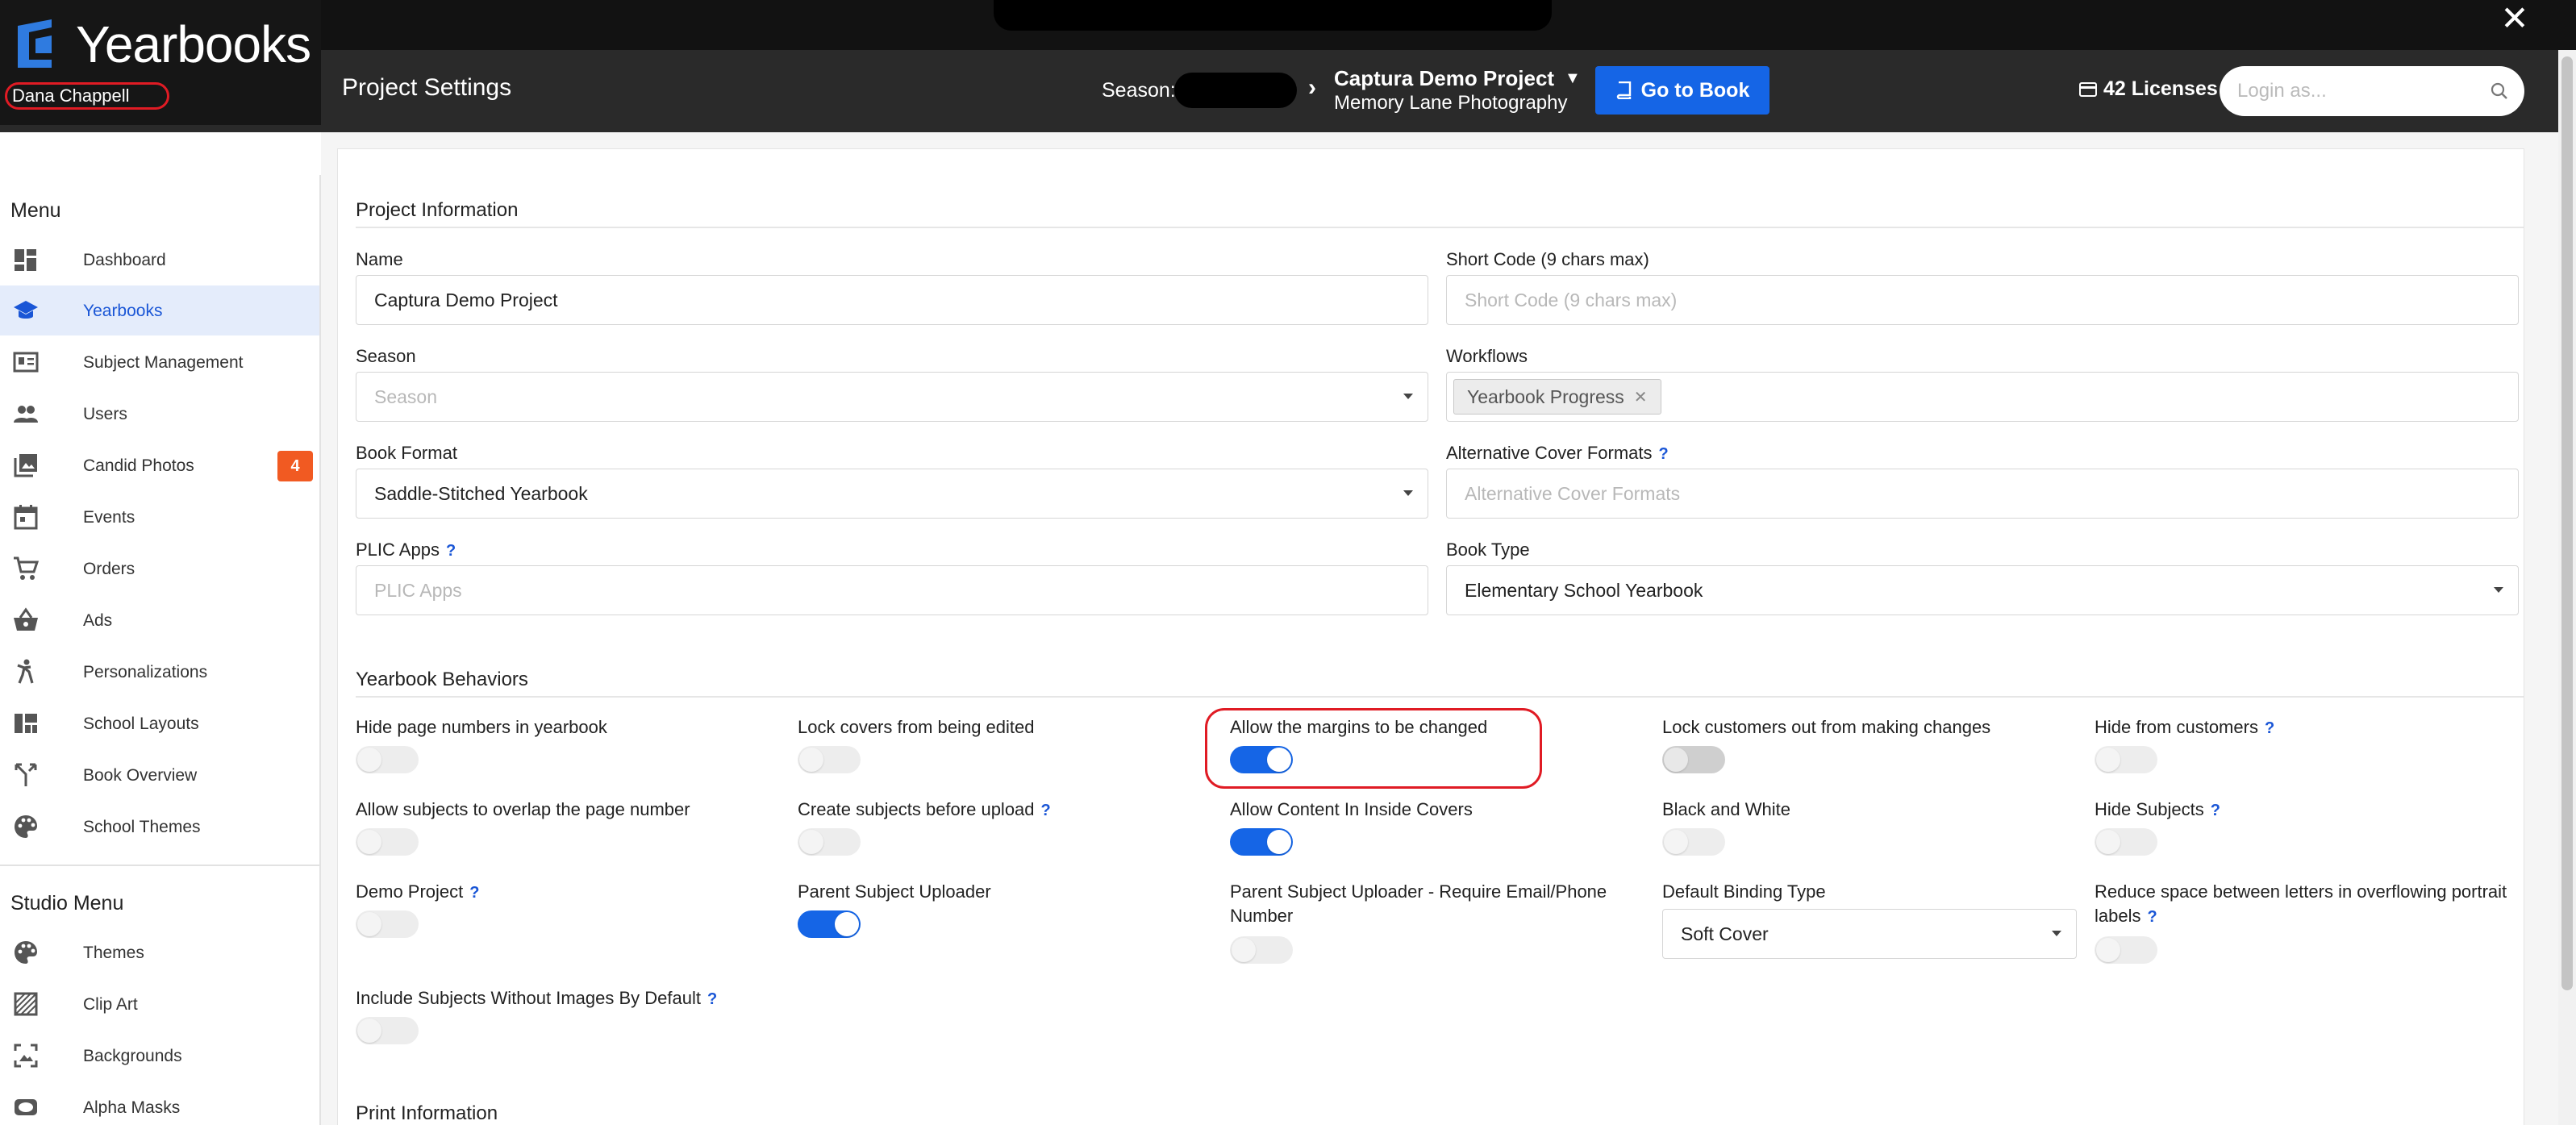 Image resolution: width=2576 pixels, height=1125 pixels. I want to click on create-subjects-label: Create subjects before upload?, so click(924, 810).